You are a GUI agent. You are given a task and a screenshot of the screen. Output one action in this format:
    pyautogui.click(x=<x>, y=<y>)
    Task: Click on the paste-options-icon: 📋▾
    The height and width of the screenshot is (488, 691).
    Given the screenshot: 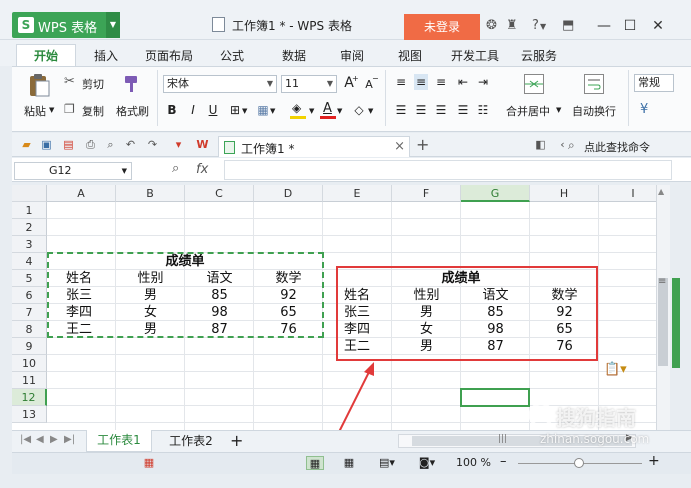 What is the action you would take?
    pyautogui.click(x=615, y=369)
    